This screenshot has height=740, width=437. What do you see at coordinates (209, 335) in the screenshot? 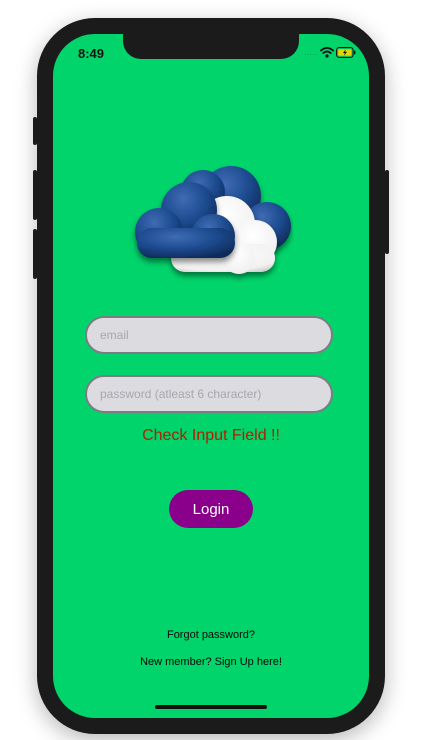
I see `email-field` at bounding box center [209, 335].